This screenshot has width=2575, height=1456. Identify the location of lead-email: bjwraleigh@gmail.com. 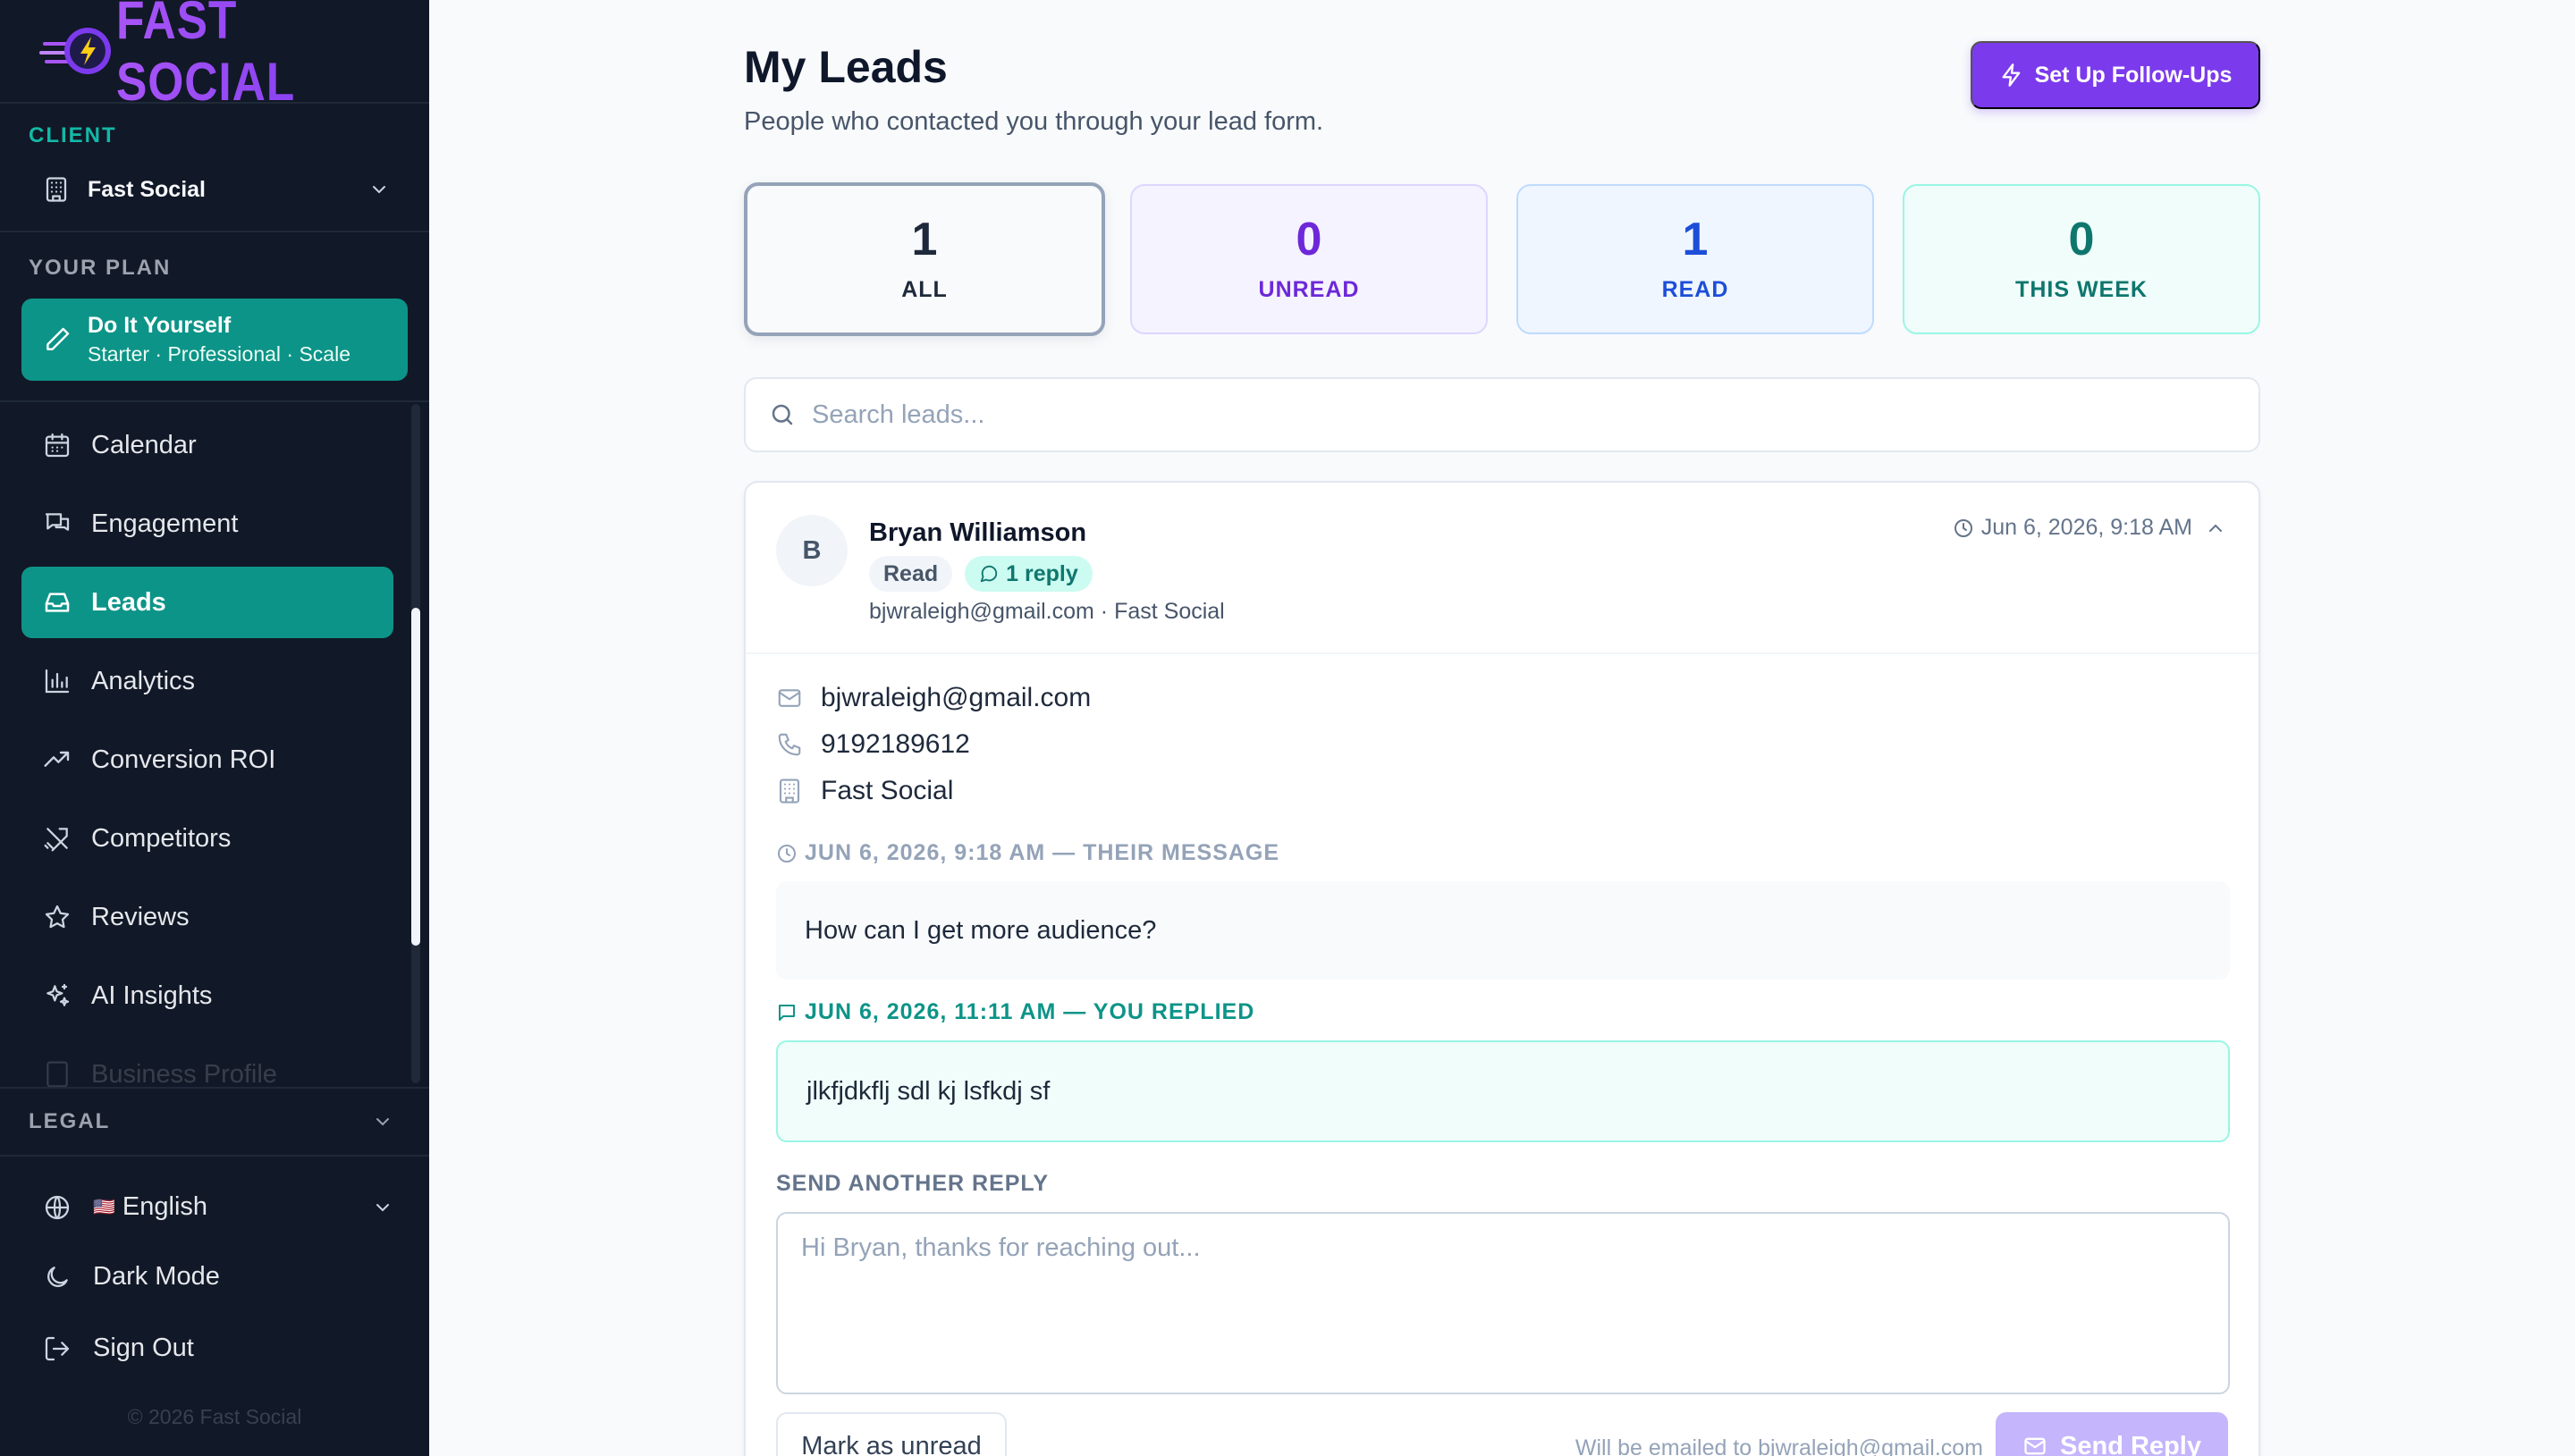
(956, 698).